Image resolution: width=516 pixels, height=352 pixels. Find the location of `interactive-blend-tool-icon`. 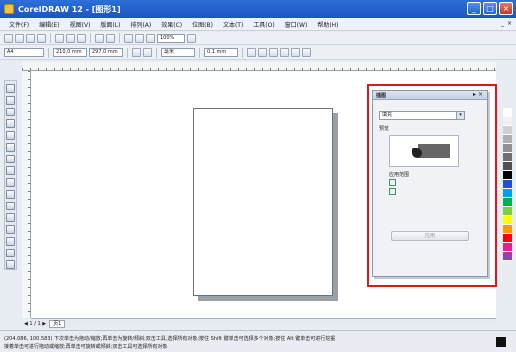

interactive-blend-tool-icon is located at coordinates (10, 217).